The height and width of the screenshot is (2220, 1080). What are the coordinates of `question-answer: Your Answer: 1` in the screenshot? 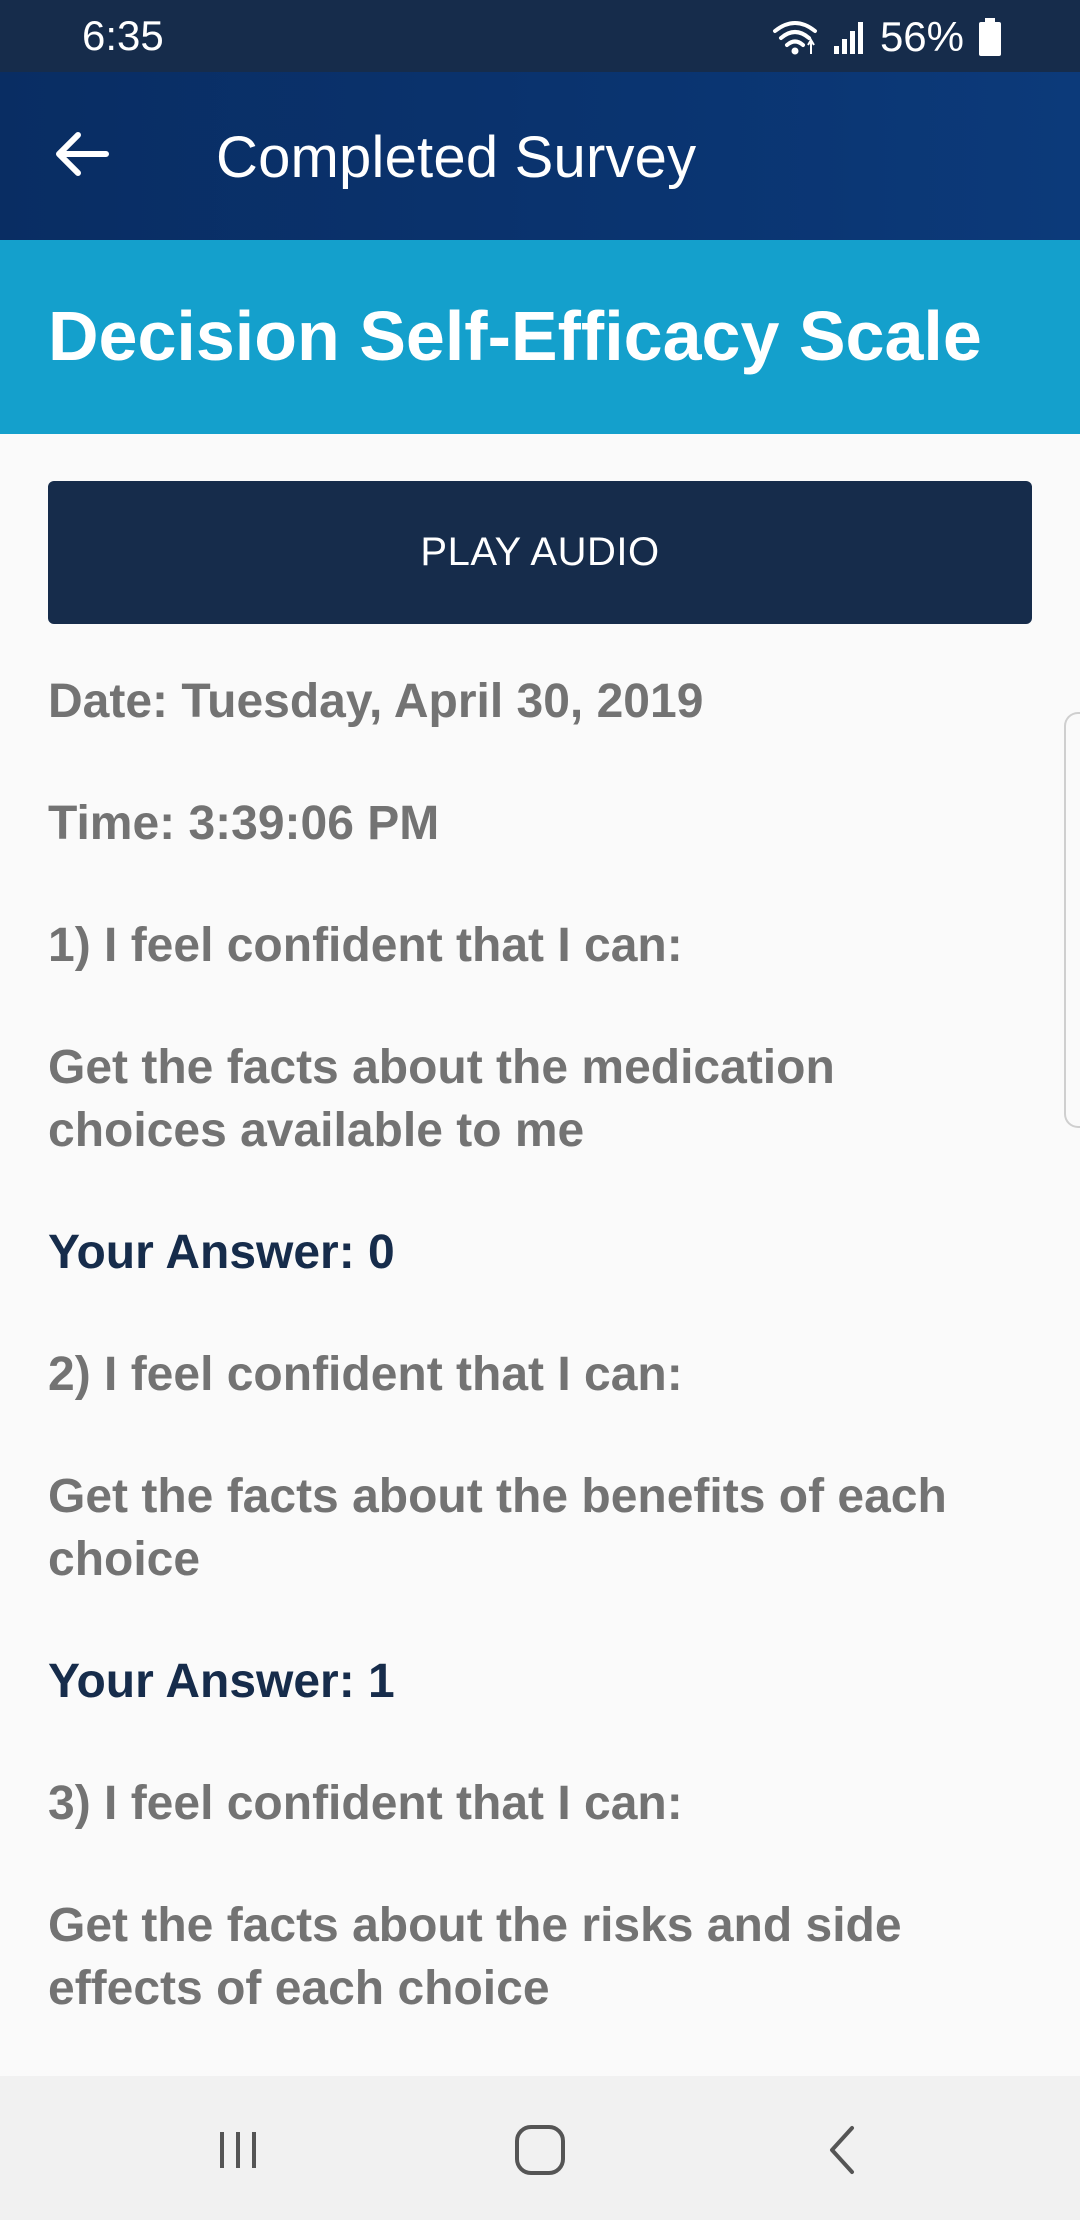 It's located at (221, 1681).